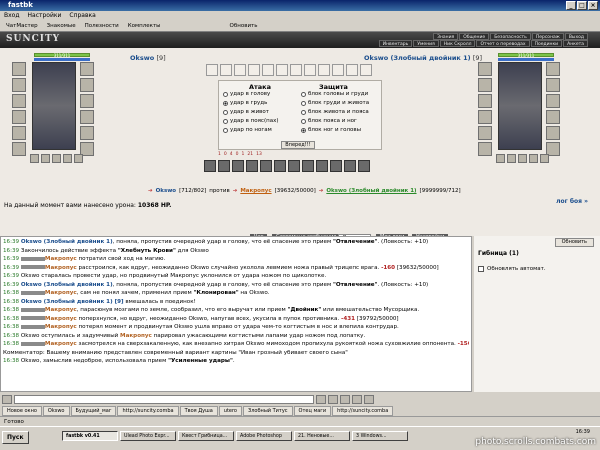  Describe the element at coordinates (268, 411) in the screenshot. I see `channel-tab: Злобный Титус` at that location.